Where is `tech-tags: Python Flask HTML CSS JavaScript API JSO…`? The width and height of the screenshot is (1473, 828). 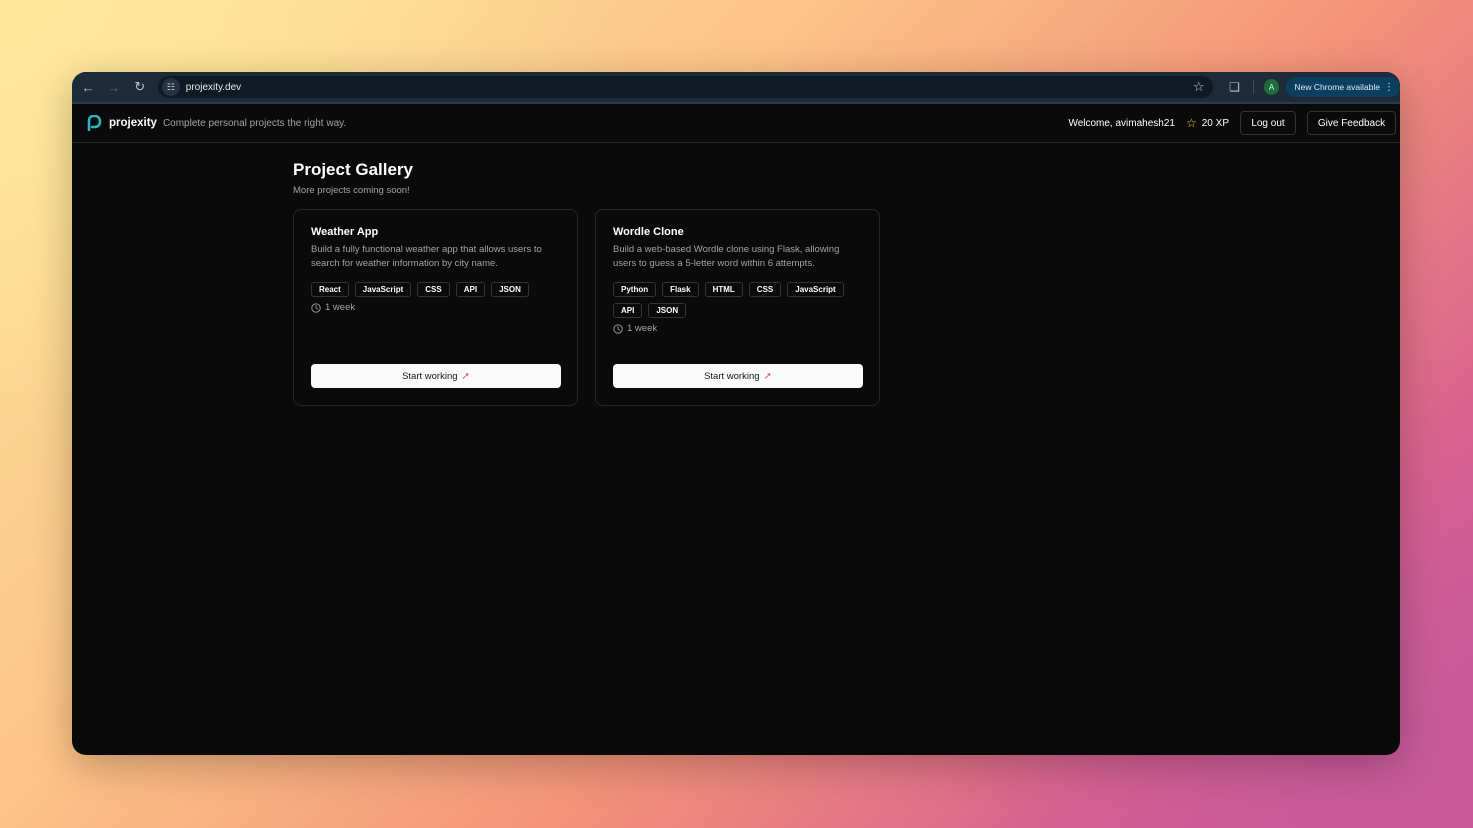 tech-tags: Python Flask HTML CSS JavaScript API JSO… is located at coordinates (733, 303).